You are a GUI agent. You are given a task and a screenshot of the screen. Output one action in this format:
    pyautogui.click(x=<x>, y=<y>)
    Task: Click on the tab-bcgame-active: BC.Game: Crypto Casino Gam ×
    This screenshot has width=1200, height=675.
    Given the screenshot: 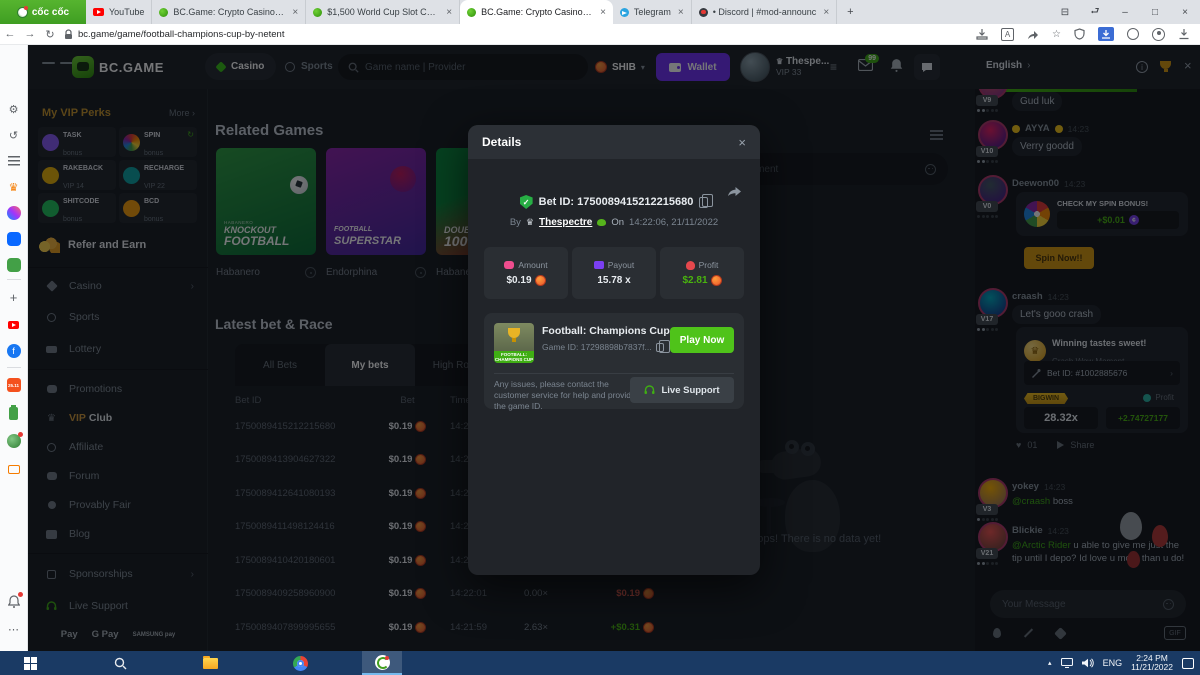 What is the action you would take?
    pyautogui.click(x=536, y=12)
    